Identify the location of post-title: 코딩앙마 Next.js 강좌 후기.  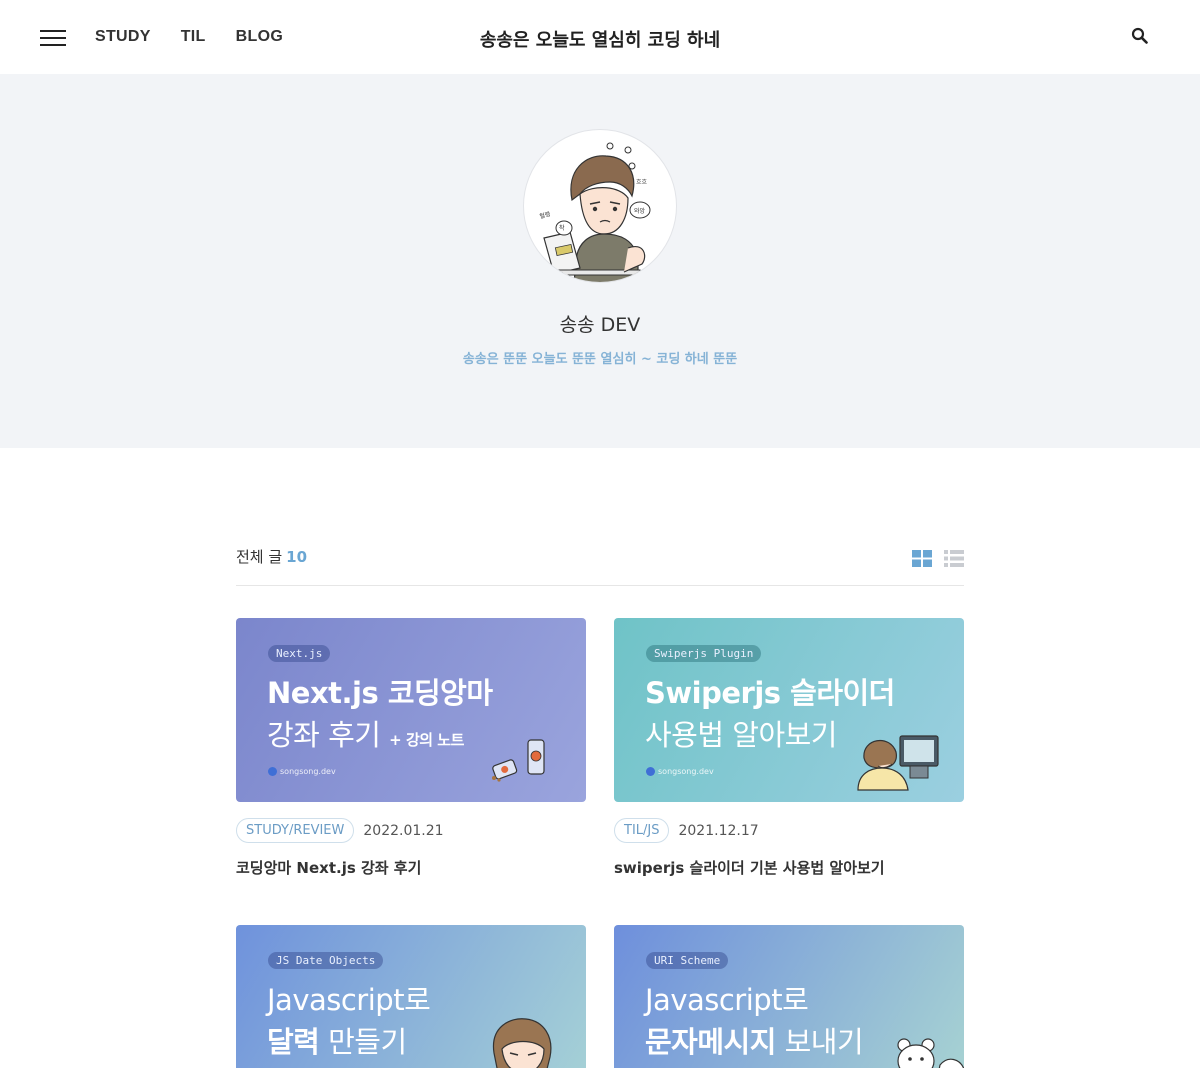
(411, 867).